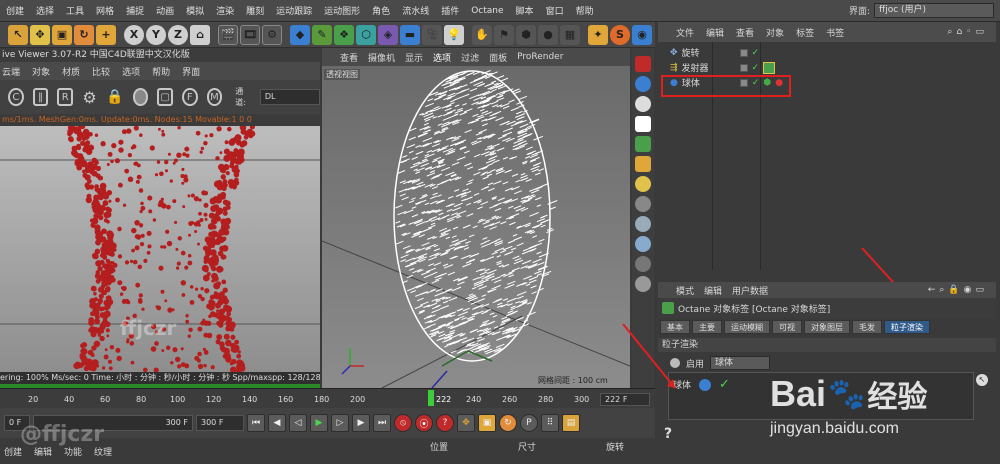 Image resolution: width=1000 pixels, height=464 pixels. Describe the element at coordinates (775, 32) in the screenshot. I see `om-menu-objects: 对象` at that location.